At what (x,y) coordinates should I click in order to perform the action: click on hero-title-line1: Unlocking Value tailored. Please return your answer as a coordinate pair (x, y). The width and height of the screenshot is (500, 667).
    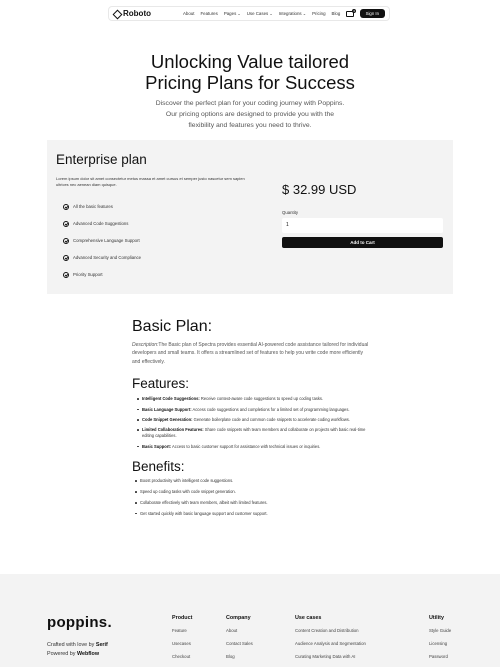
    Looking at the image, I should click on (250, 61).